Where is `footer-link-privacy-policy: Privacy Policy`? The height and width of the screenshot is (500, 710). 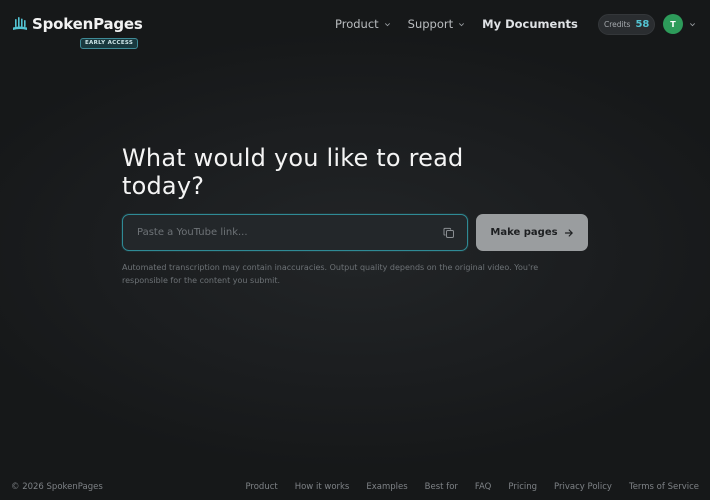
footer-link-privacy-policy: Privacy Policy is located at coordinates (583, 487).